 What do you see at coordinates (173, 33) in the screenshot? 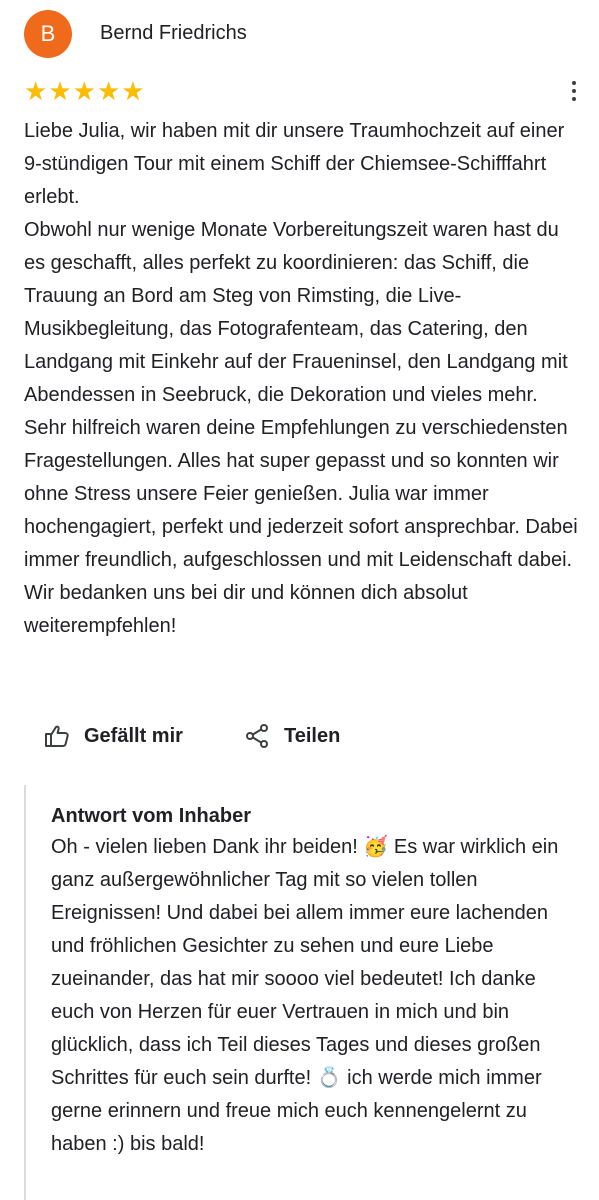
I see `reviewer-name: Bernd Friedrichs` at bounding box center [173, 33].